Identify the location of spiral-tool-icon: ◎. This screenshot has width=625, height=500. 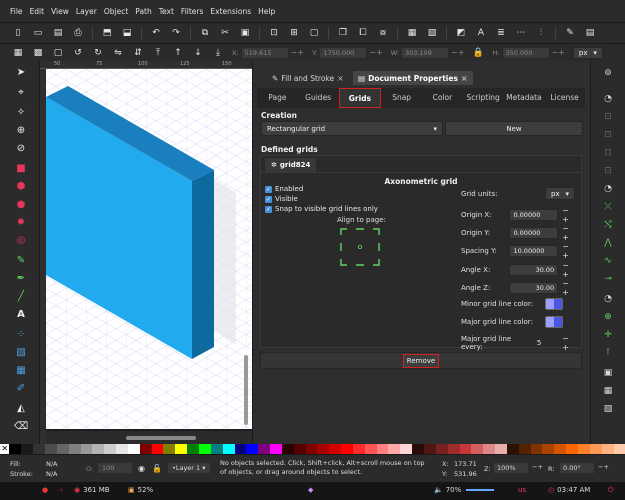
(21, 240).